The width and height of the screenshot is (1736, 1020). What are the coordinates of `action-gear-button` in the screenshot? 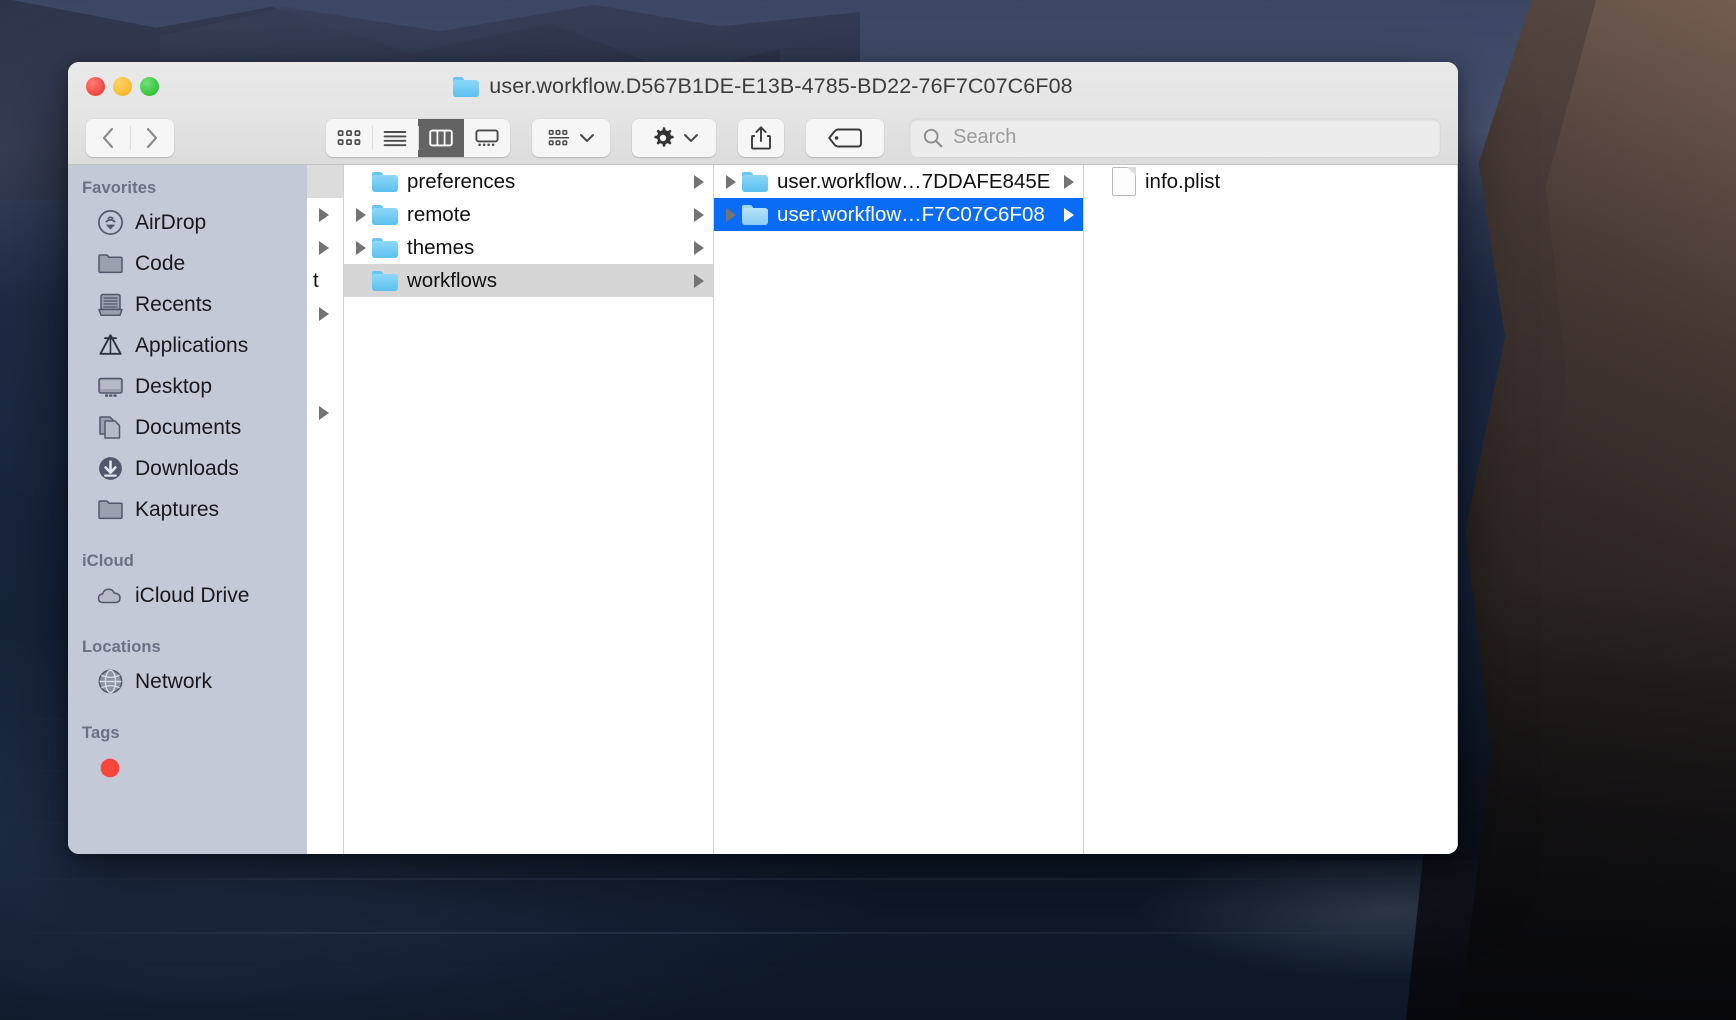 It's located at (674, 138).